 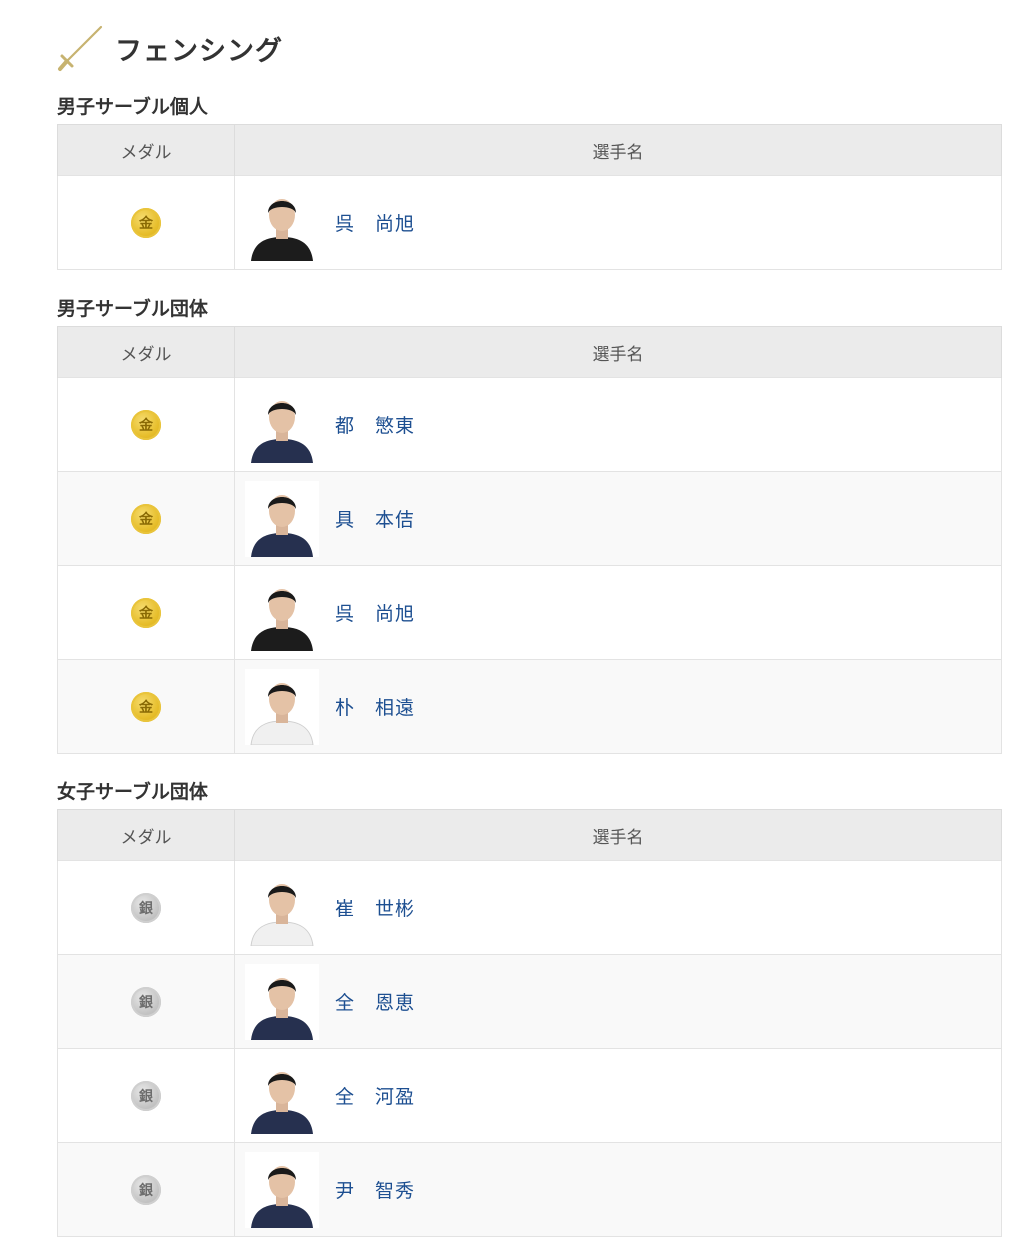 I want to click on table-row: 銀 崔 世彬, so click(x=529, y=907).